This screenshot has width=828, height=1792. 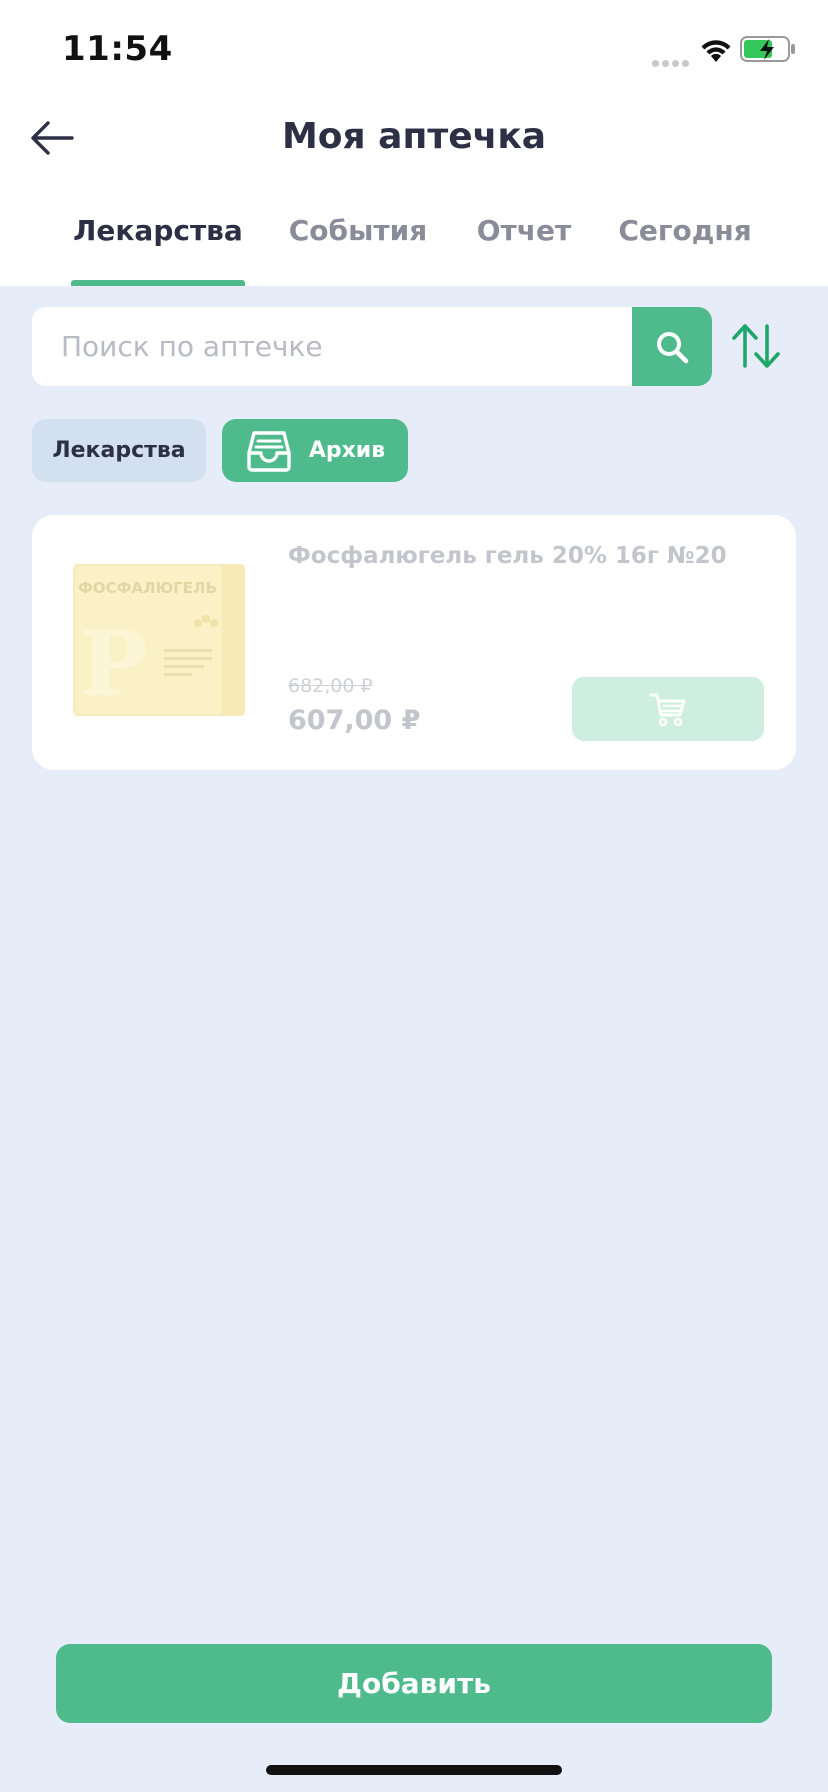 I want to click on search-icon, so click(x=673, y=347).